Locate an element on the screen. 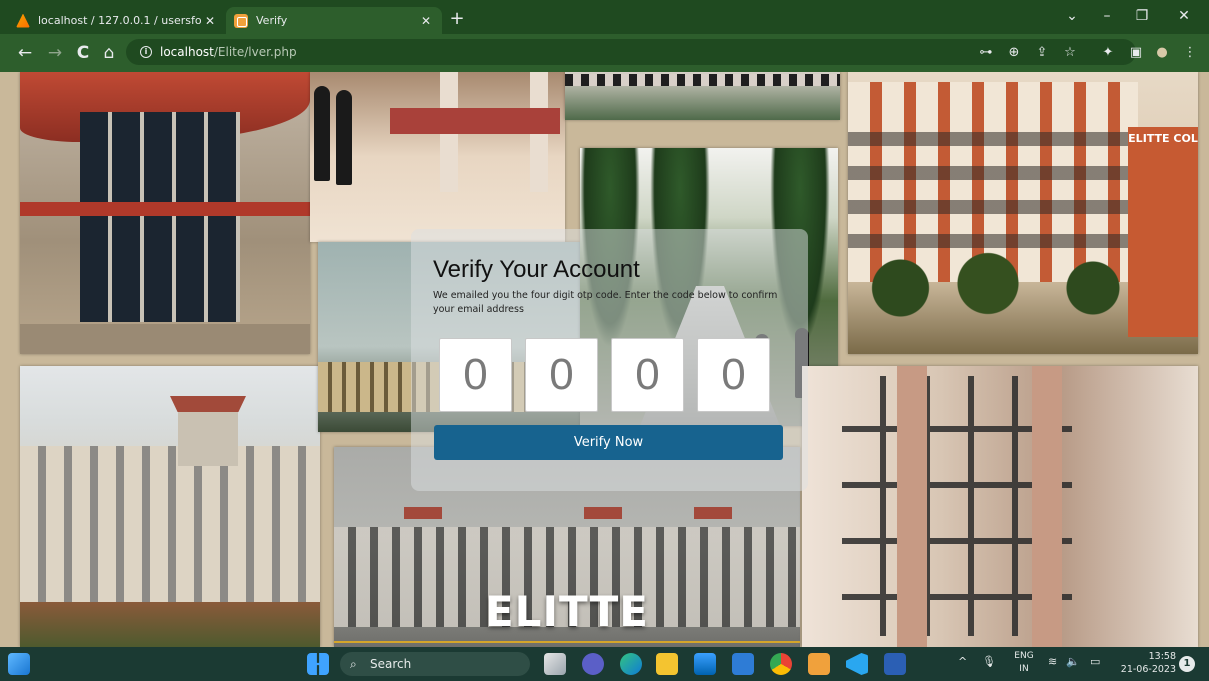 The height and width of the screenshot is (681, 1209). elitte-logo-text: ELITTE is located at coordinates (567, 611).